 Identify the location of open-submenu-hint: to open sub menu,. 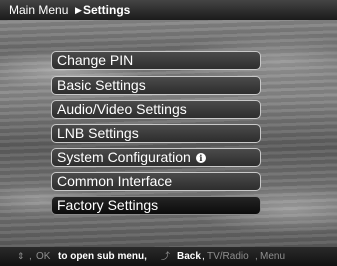
(102, 256).